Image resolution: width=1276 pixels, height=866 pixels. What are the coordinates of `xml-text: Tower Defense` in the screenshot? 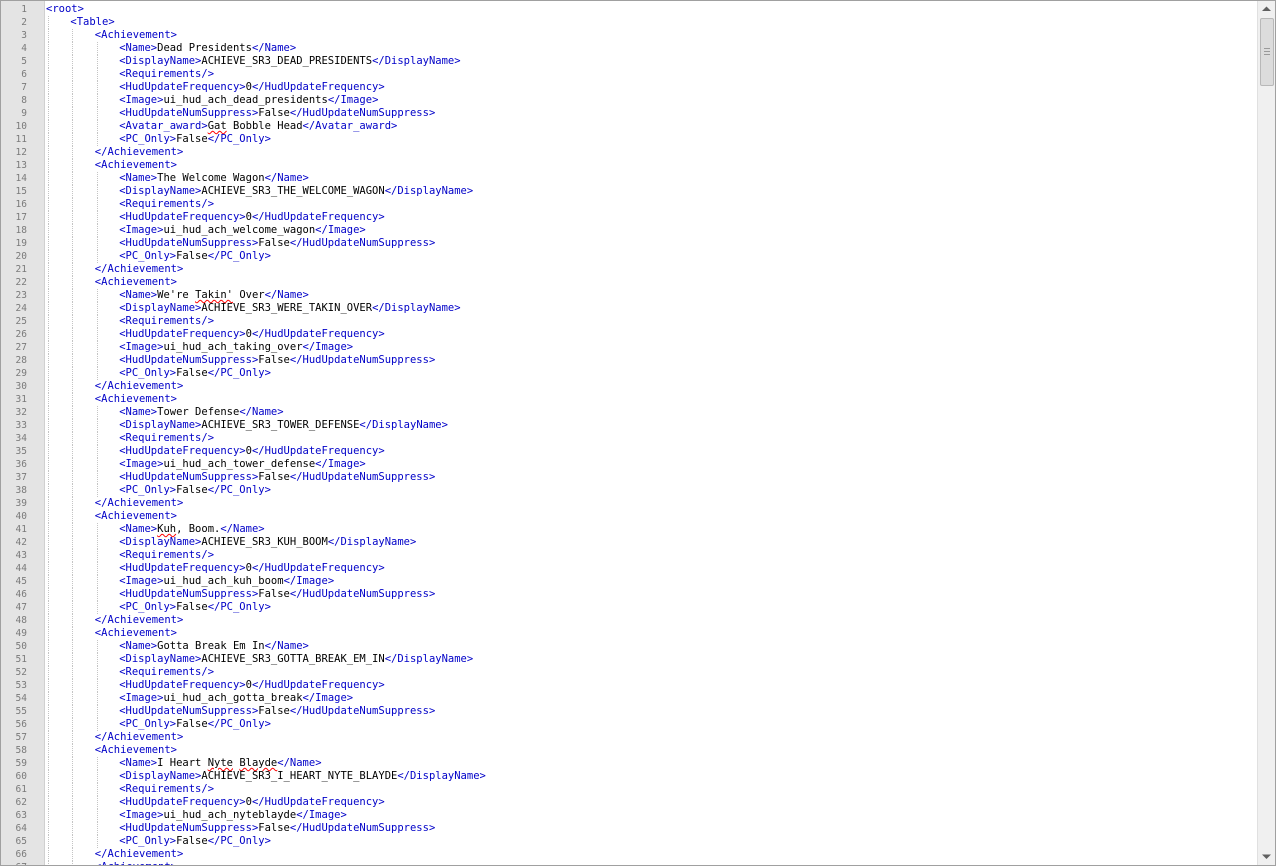 It's located at (198, 412).